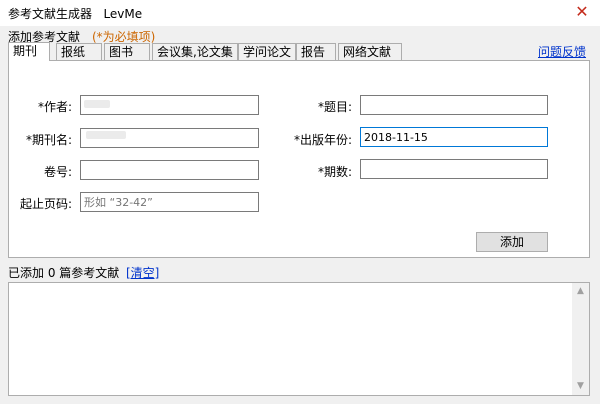 This screenshot has width=600, height=404. What do you see at coordinates (169, 202) in the screenshot?
I see `pages-input` at bounding box center [169, 202].